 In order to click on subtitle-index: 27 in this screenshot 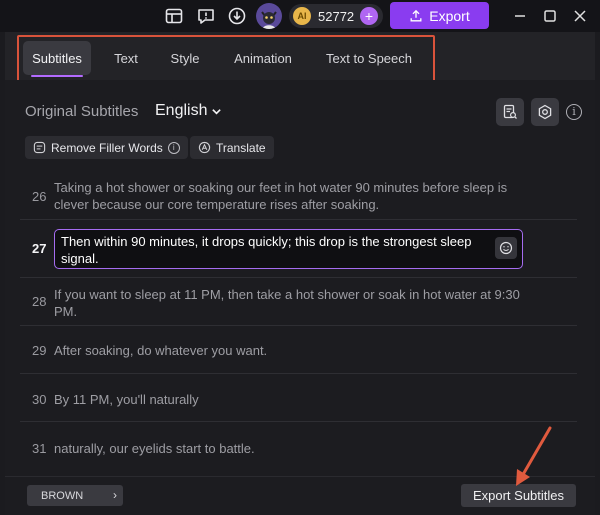, I will do `click(39, 248)`.